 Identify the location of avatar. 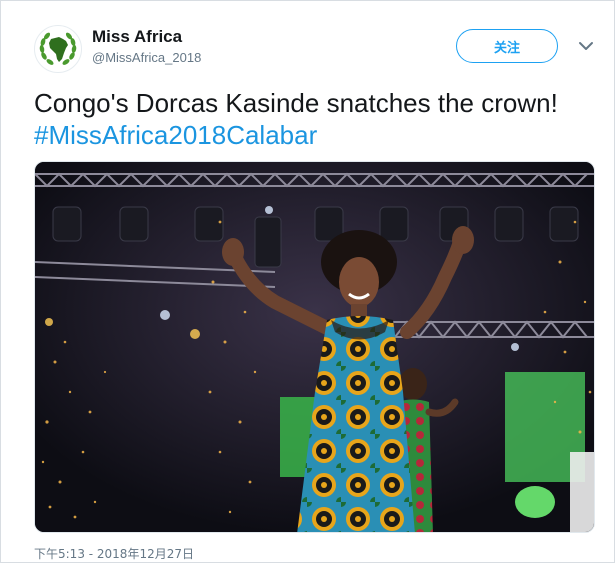
(58, 49).